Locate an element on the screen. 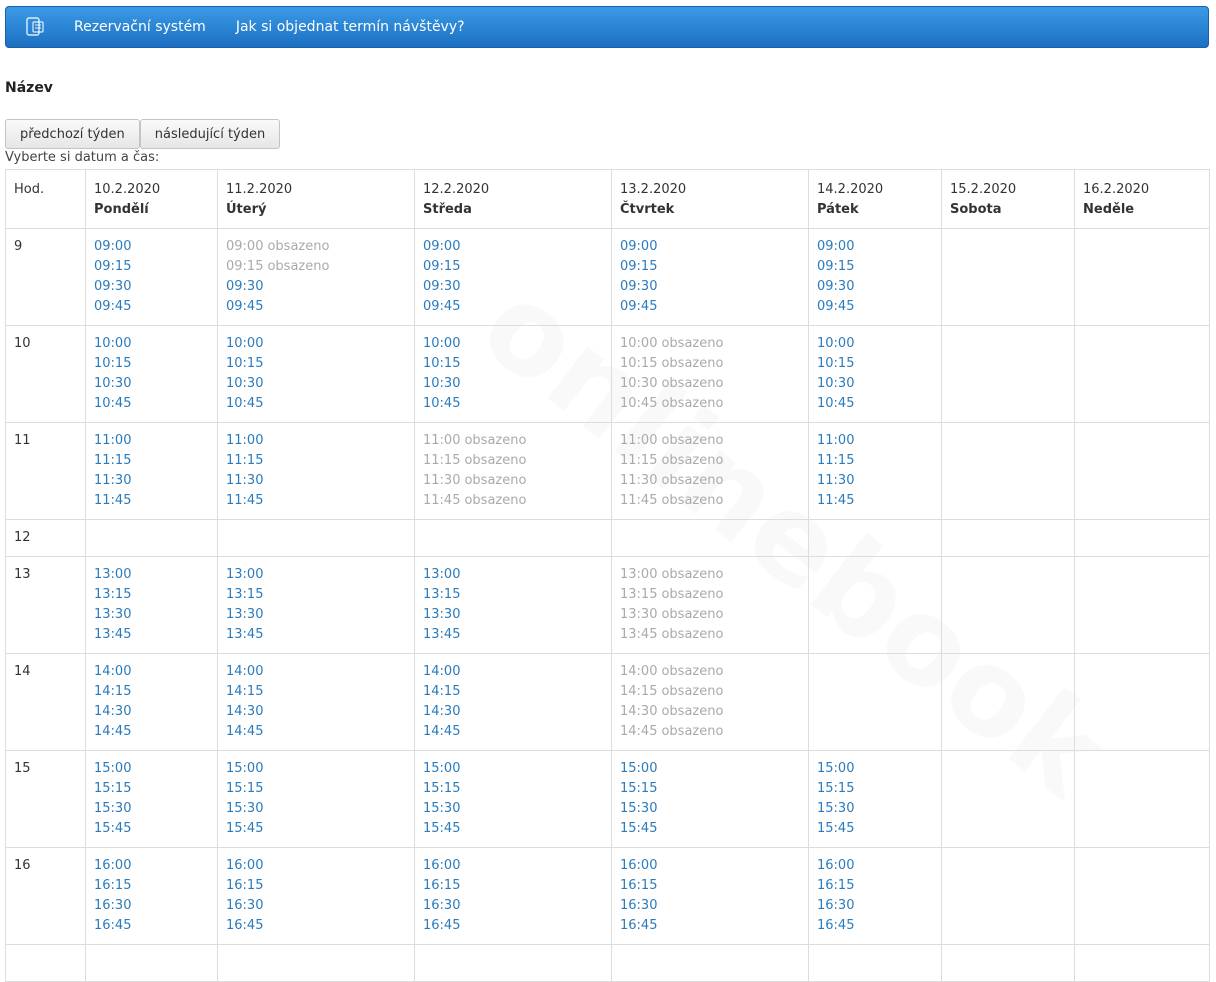  next-week-button: následující týden is located at coordinates (210, 134).